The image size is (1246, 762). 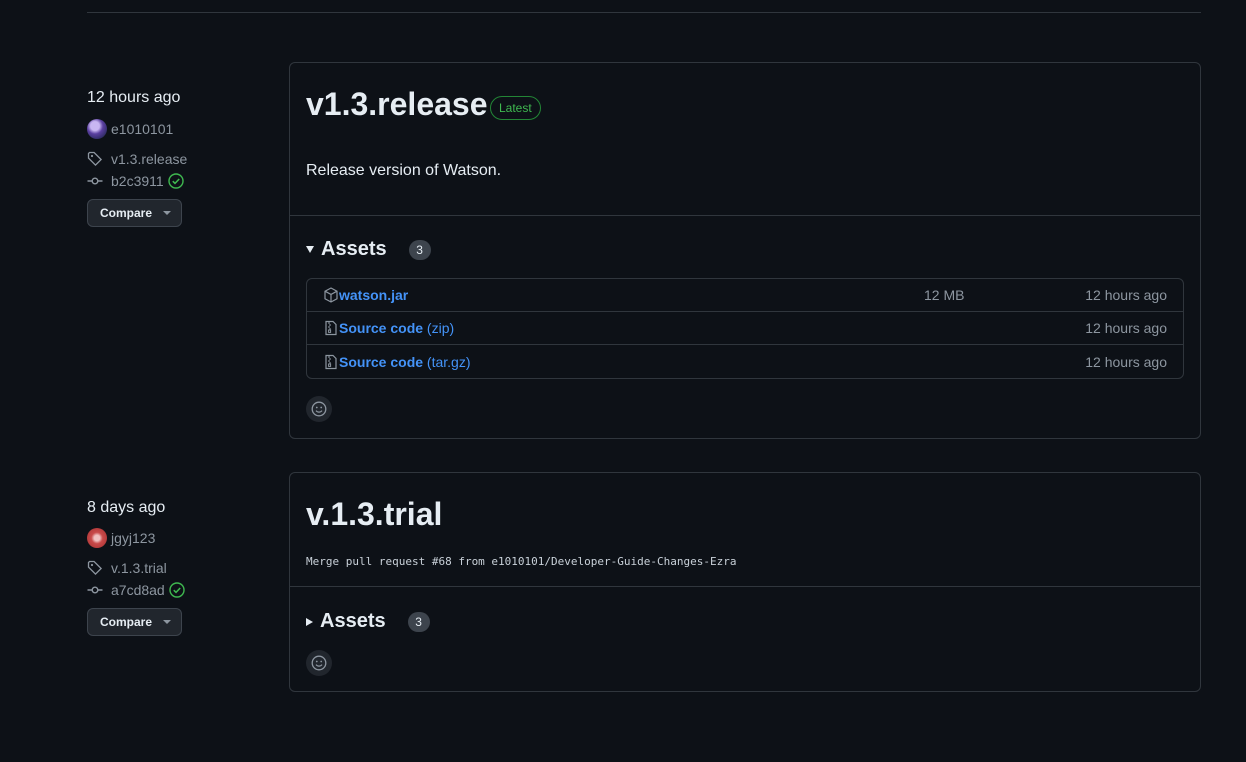 What do you see at coordinates (515, 108) in the screenshot?
I see `latest-badge: Latest` at bounding box center [515, 108].